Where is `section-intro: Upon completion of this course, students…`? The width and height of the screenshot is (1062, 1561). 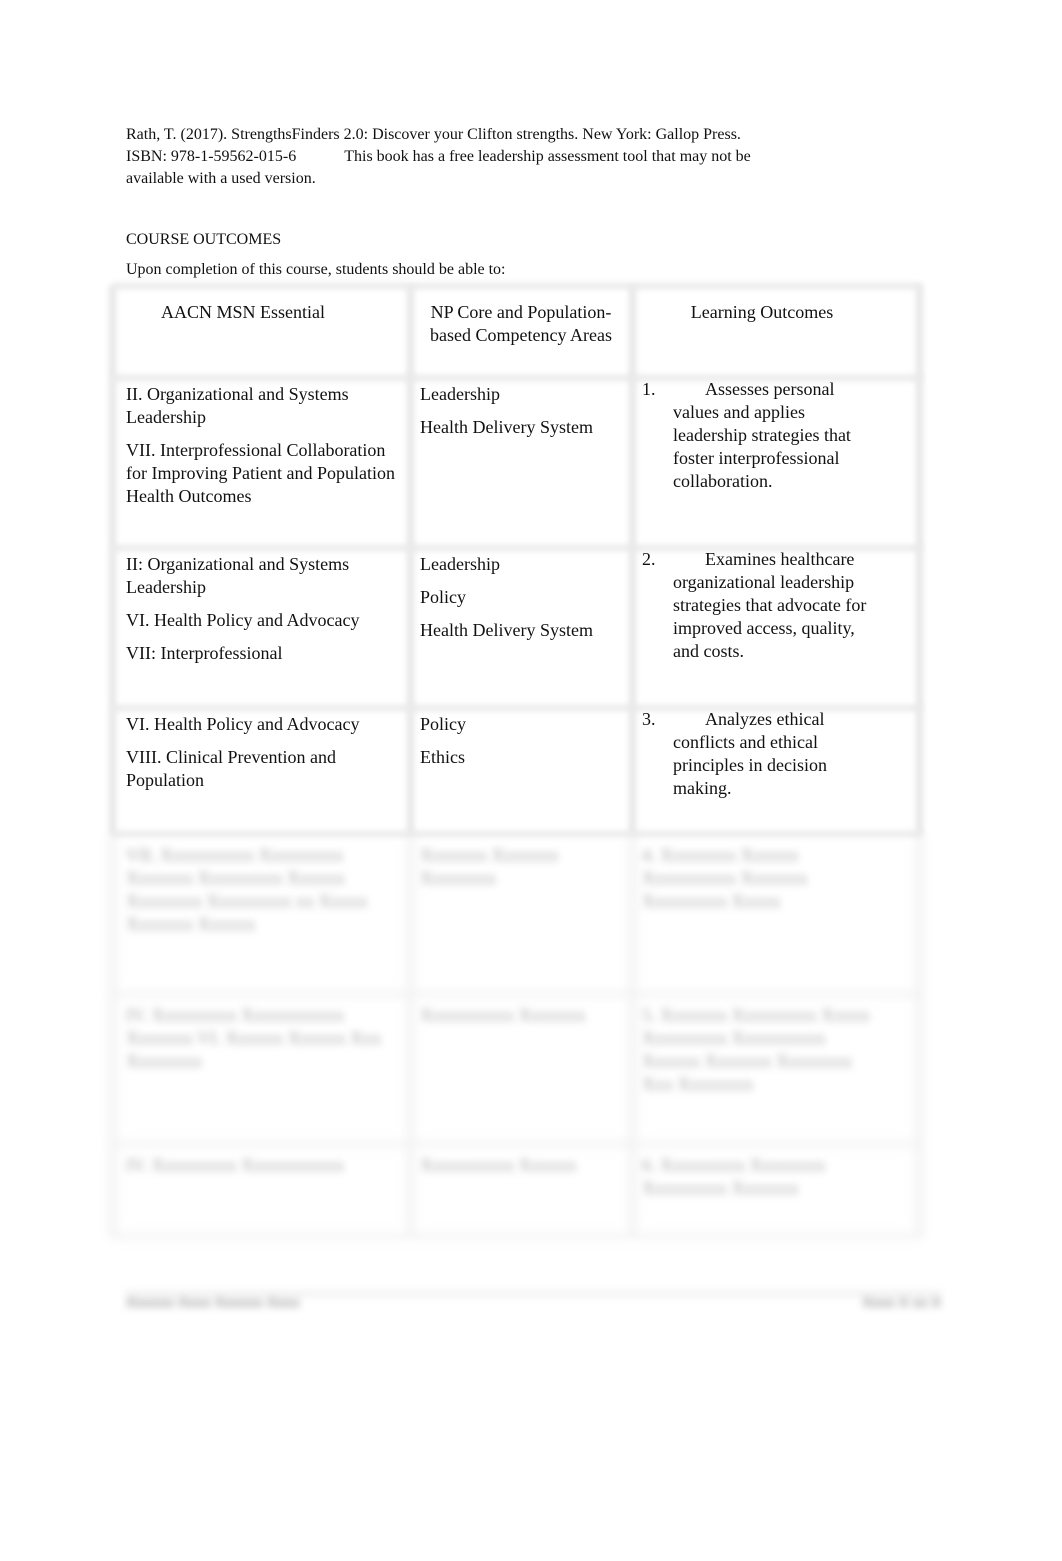
section-intro: Upon completion of this course, students… is located at coordinates (316, 269).